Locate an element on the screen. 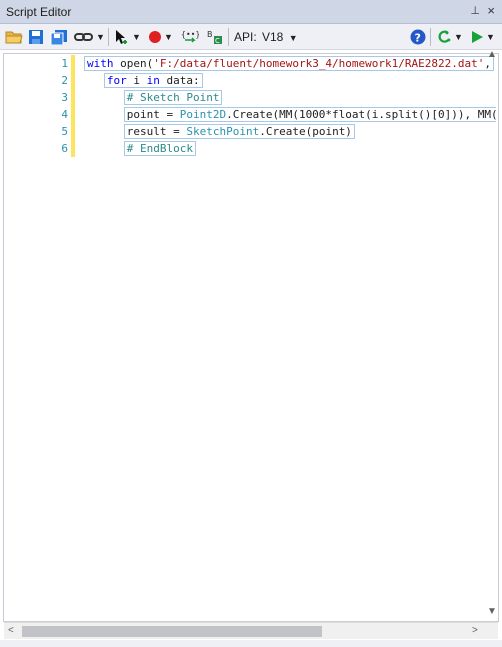 Image resolution: width=502 pixels, height=647 pixels. select-pointer-icon: ▼ is located at coordinates (127, 37).